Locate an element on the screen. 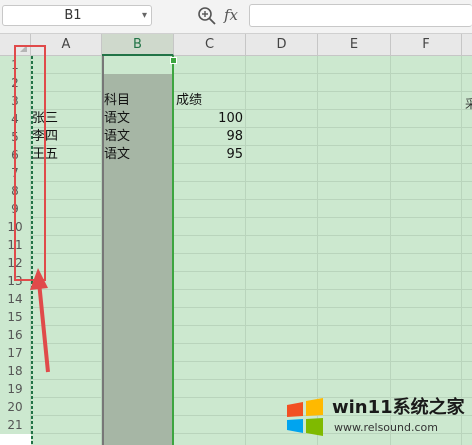 The width and height of the screenshot is (472, 445). row-header-21: 21 is located at coordinates (15, 425).